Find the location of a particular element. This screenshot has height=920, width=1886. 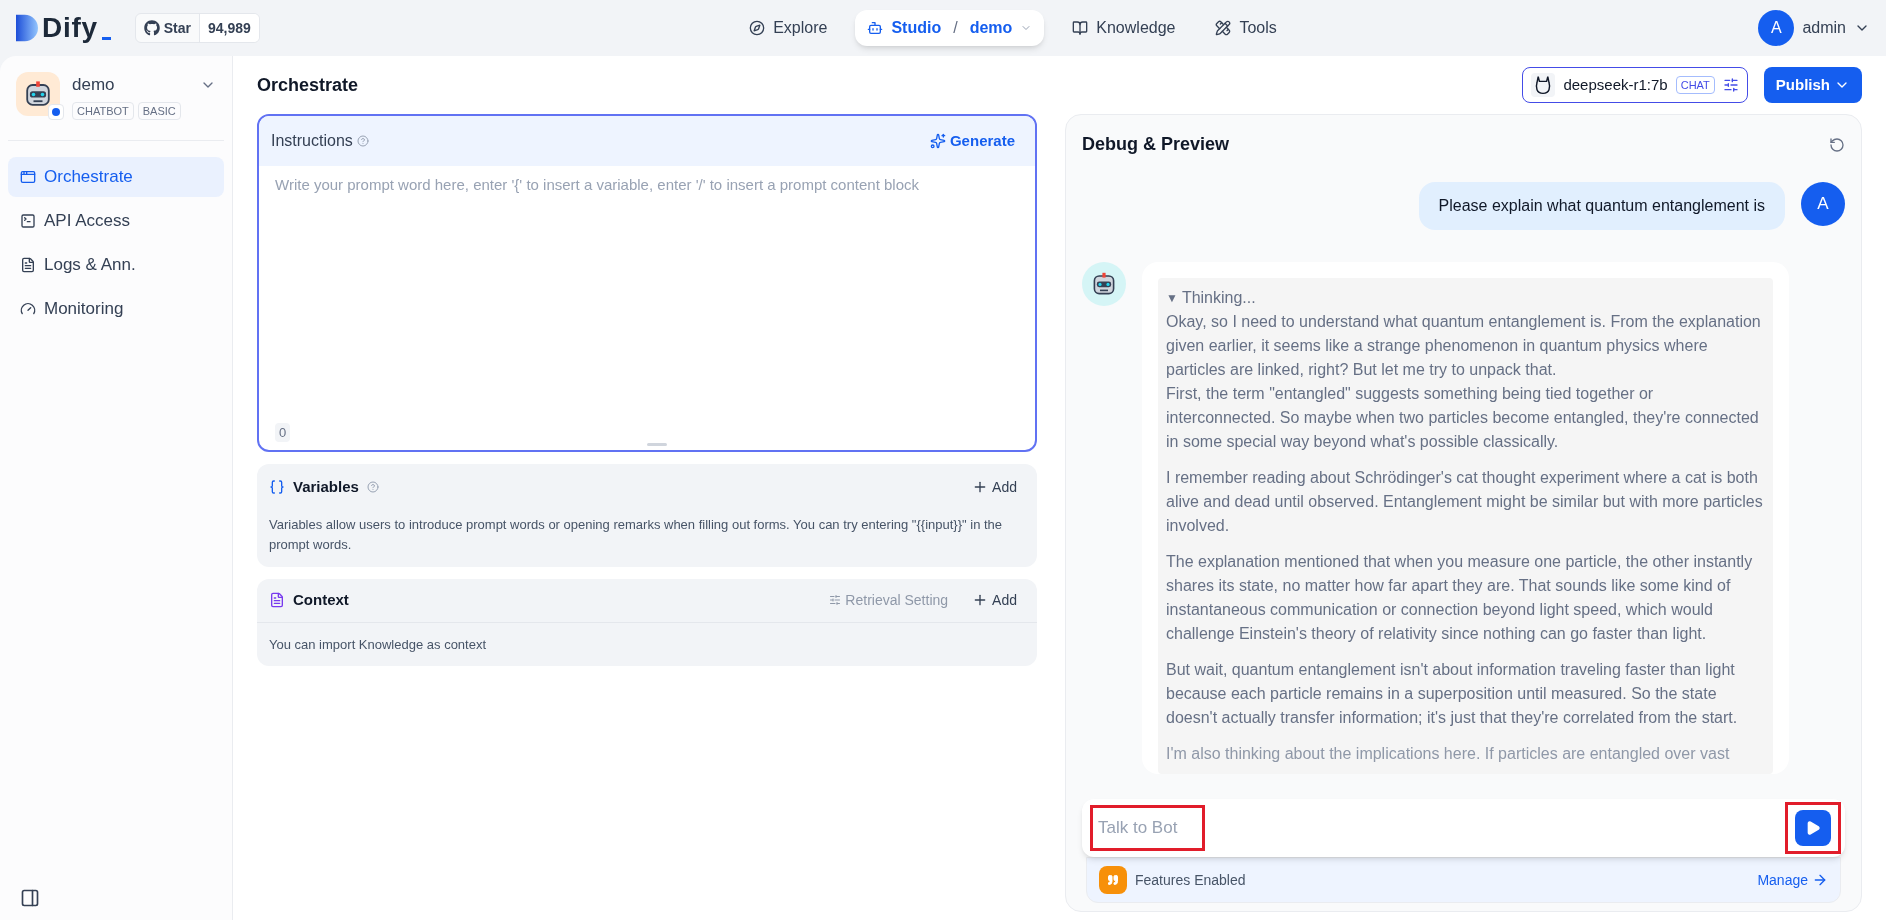

user-name: admin is located at coordinates (1824, 28).